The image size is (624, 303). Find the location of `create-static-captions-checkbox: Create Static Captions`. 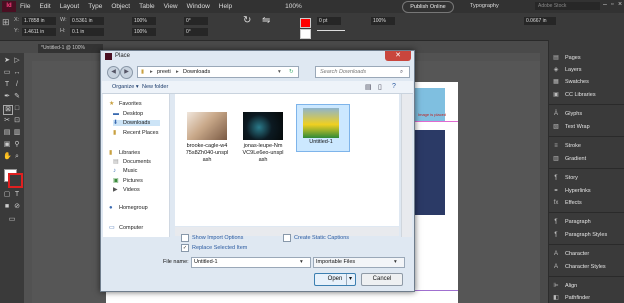

create-static-captions-checkbox: Create Static Captions is located at coordinates (316, 238).